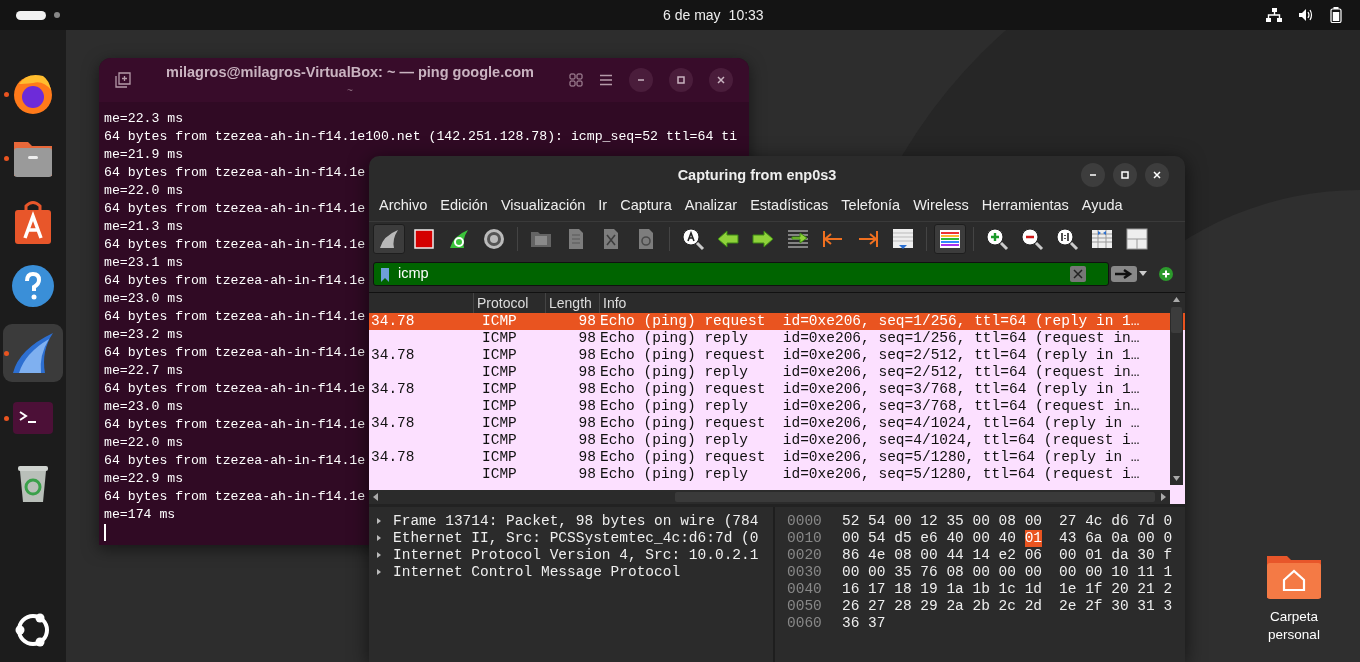 The image size is (1360, 662). What do you see at coordinates (955, 606) in the screenshot?
I see `hex-byte: 2a` at bounding box center [955, 606].